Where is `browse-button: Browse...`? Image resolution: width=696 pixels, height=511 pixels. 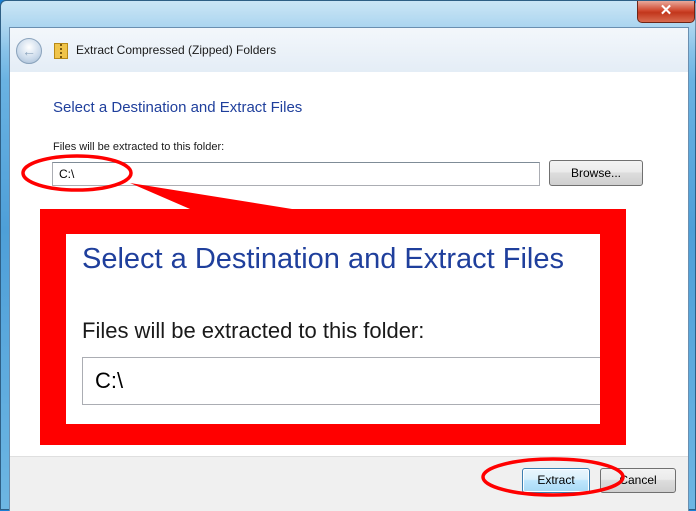 browse-button: Browse... is located at coordinates (596, 173).